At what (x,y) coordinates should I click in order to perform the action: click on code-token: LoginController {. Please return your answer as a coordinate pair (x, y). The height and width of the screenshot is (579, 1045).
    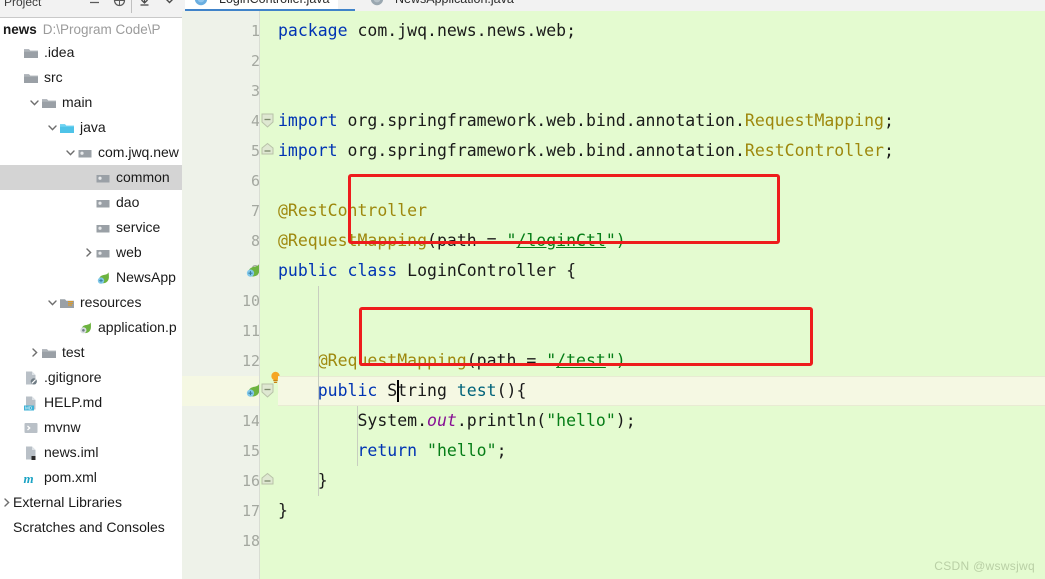
    Looking at the image, I should click on (487, 270).